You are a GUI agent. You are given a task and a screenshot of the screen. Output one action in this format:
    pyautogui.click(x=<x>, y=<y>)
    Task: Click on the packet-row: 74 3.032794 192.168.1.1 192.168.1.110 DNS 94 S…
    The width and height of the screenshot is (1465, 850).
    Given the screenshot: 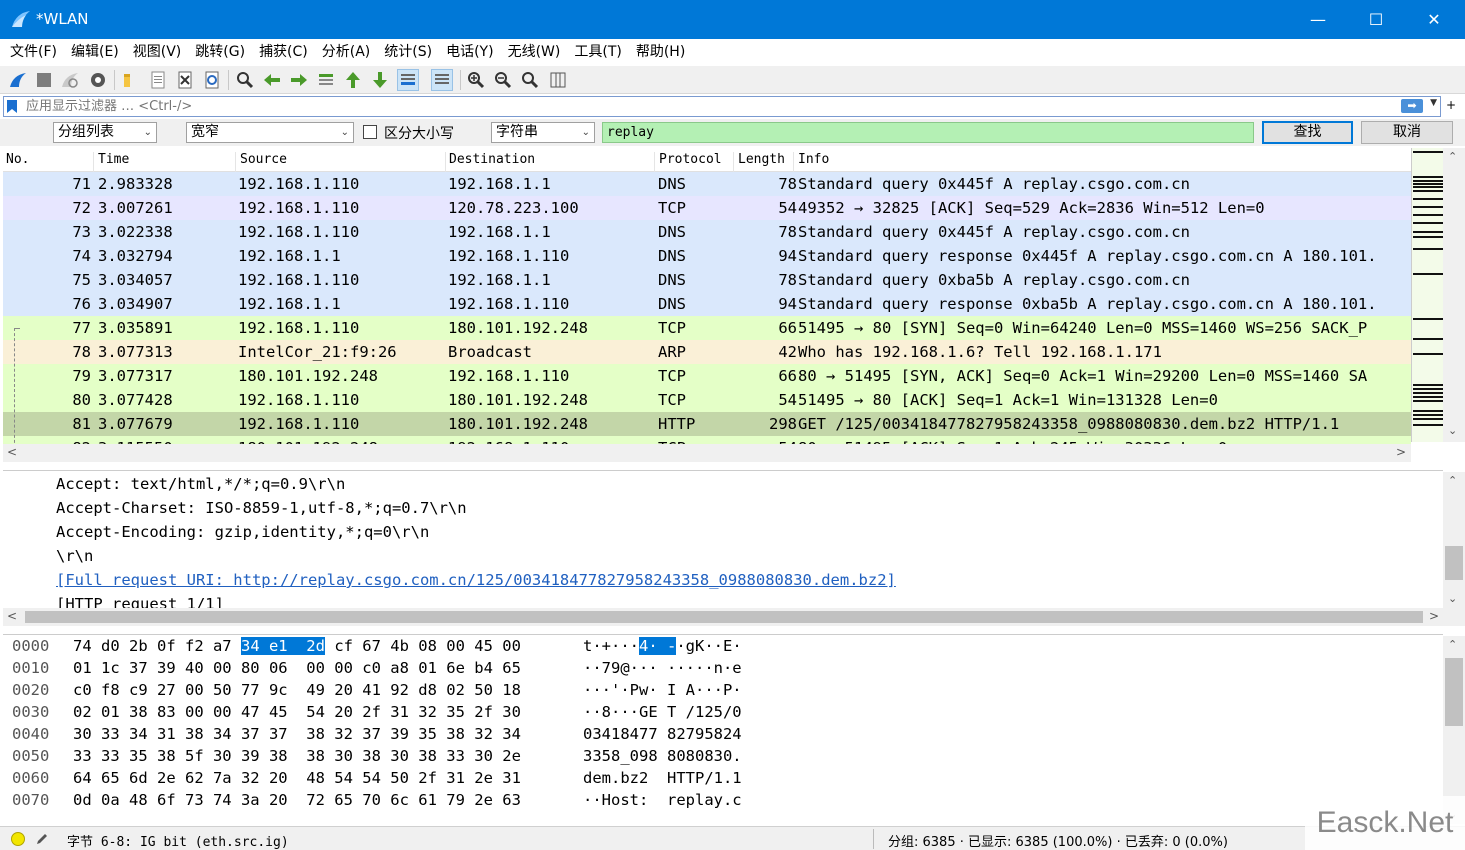 What is the action you would take?
    pyautogui.click(x=707, y=256)
    